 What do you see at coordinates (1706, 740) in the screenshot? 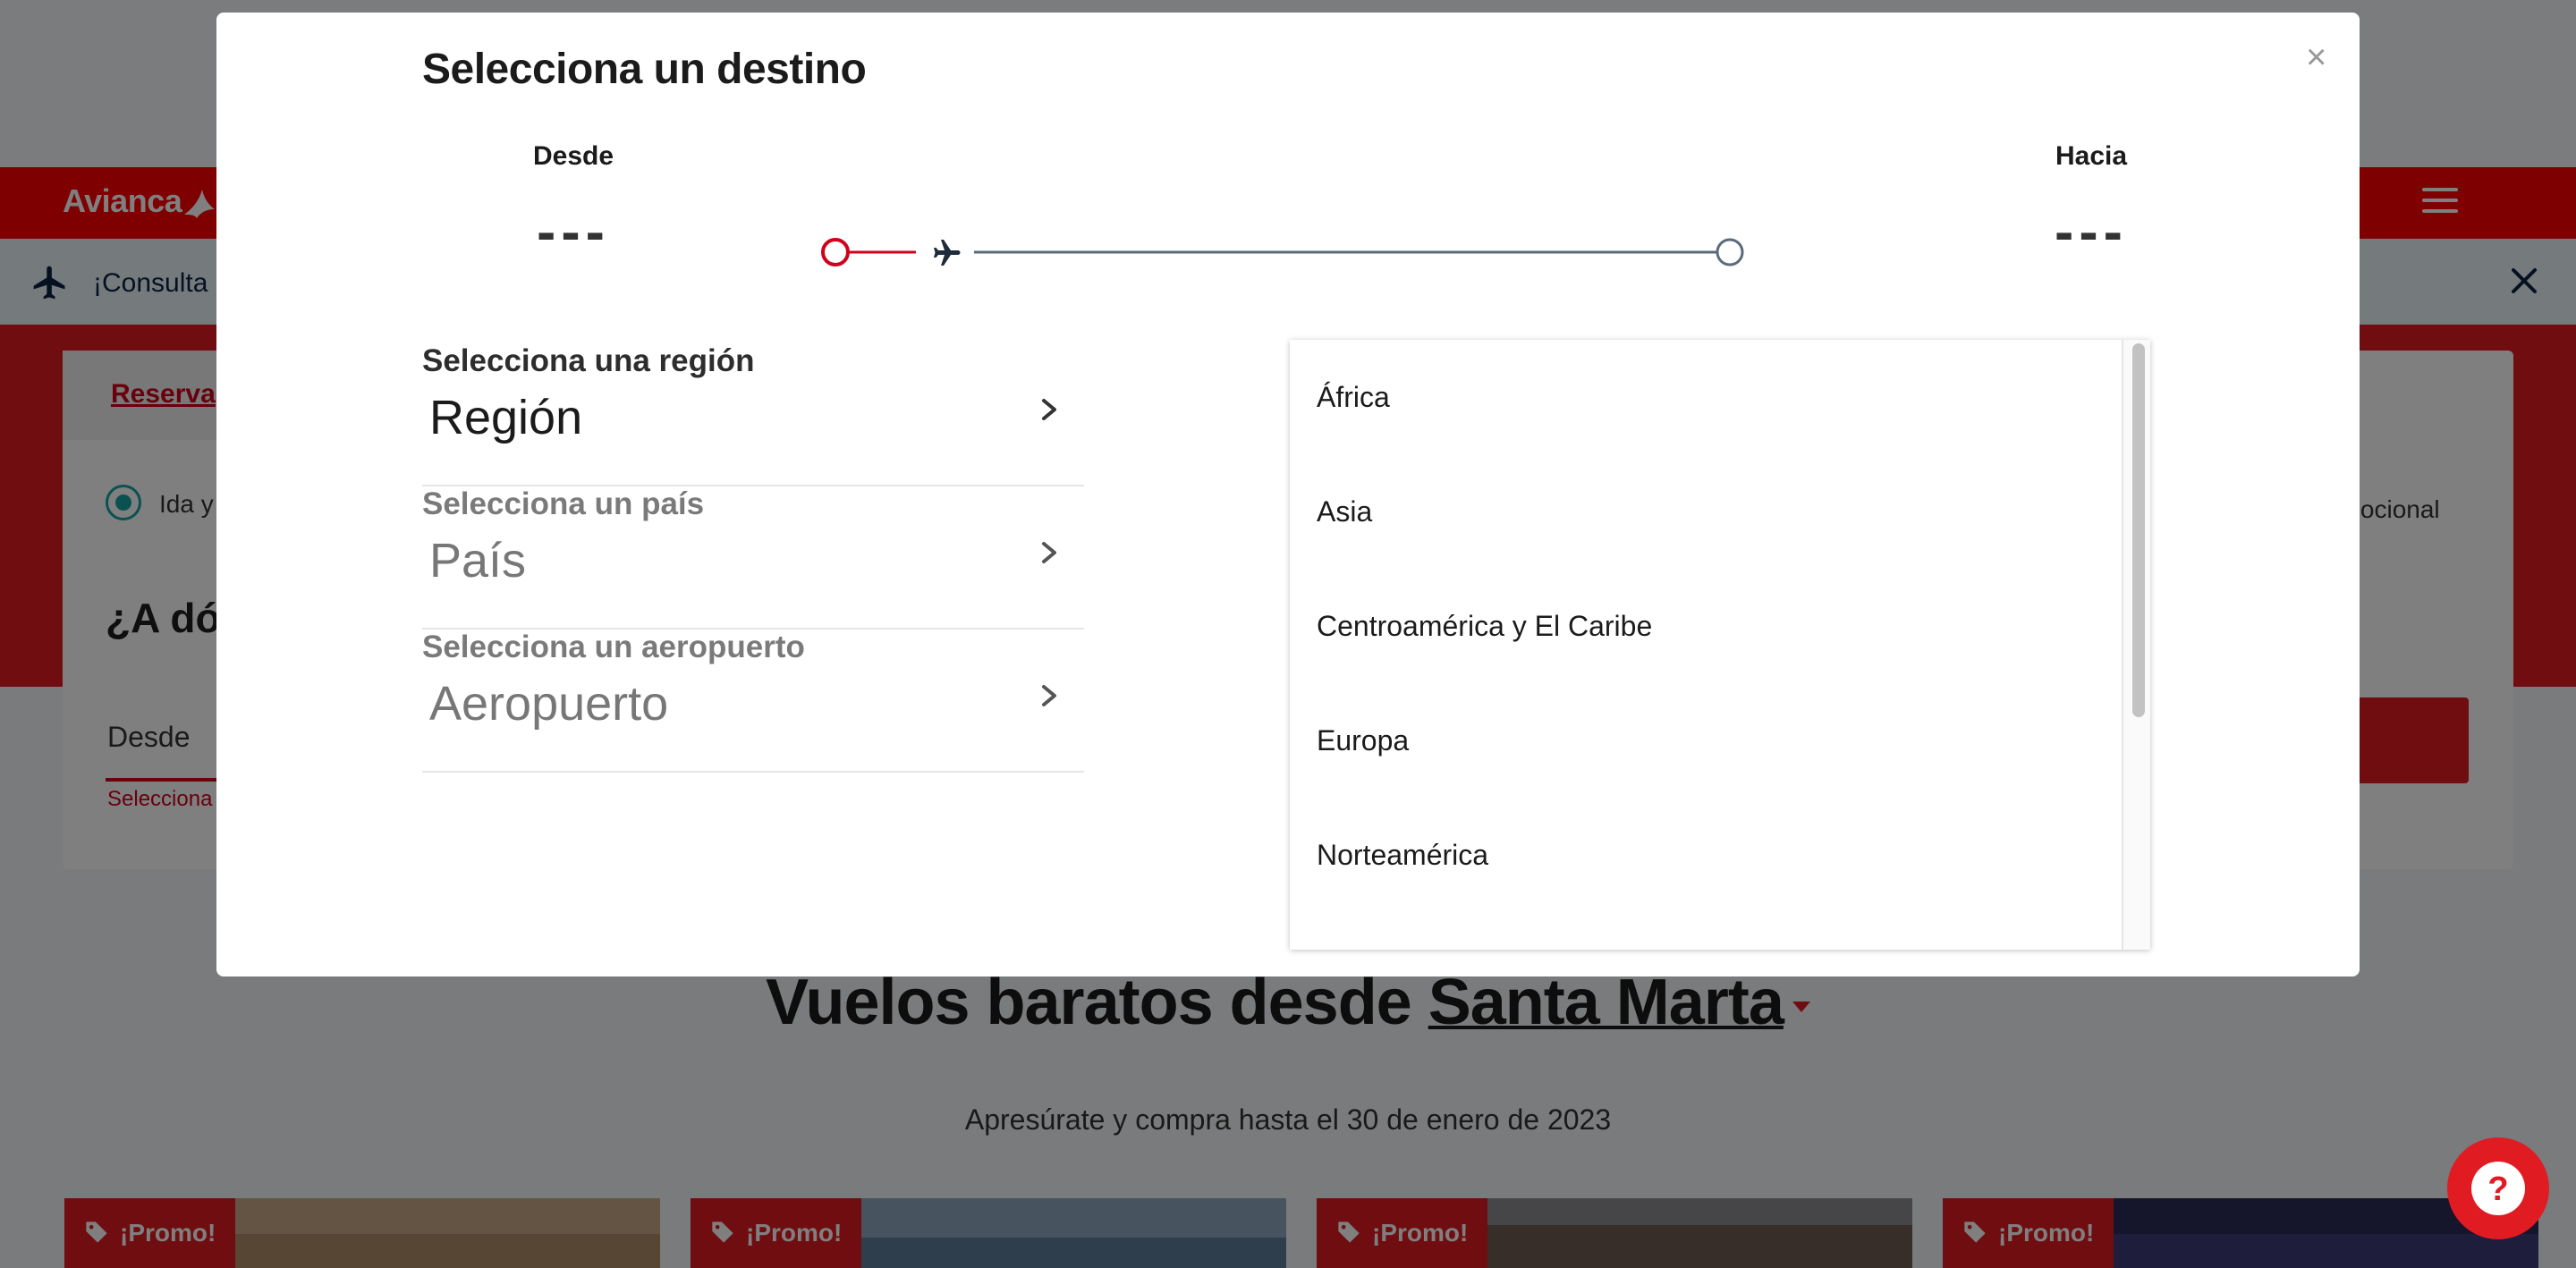
I see `list-item-europa: Europa` at bounding box center [1706, 740].